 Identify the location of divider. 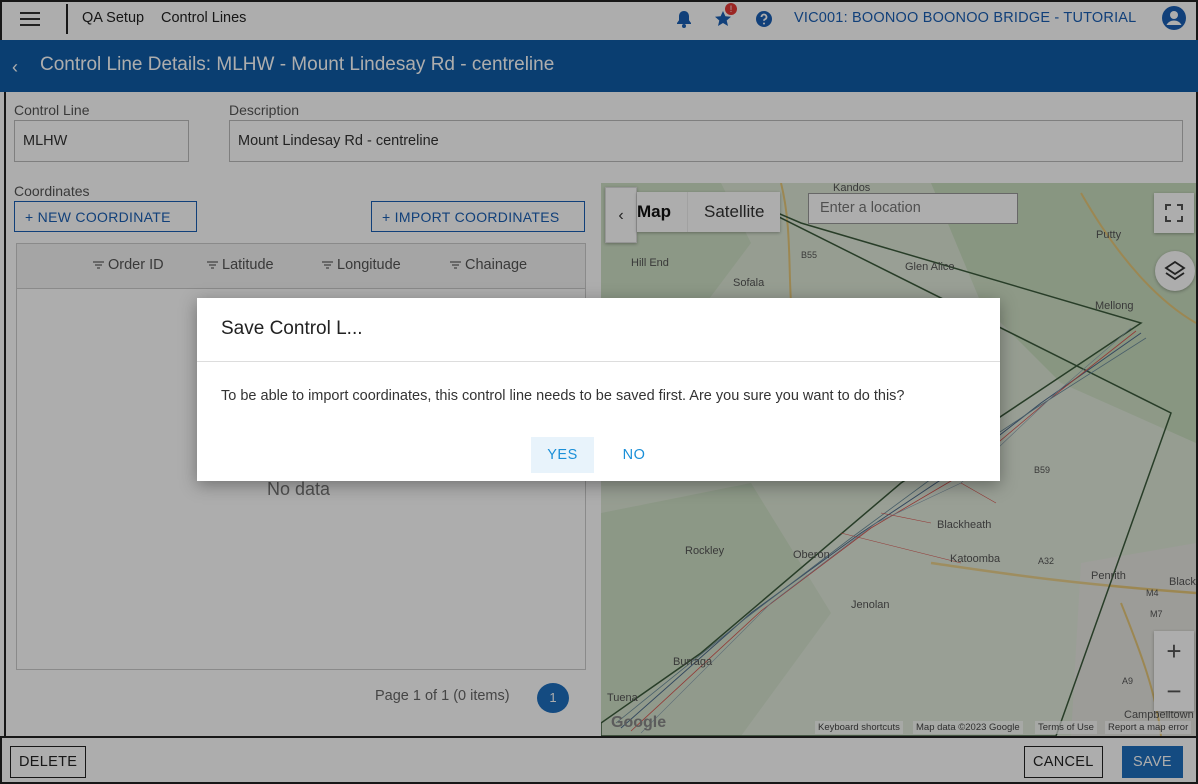
(598, 361).